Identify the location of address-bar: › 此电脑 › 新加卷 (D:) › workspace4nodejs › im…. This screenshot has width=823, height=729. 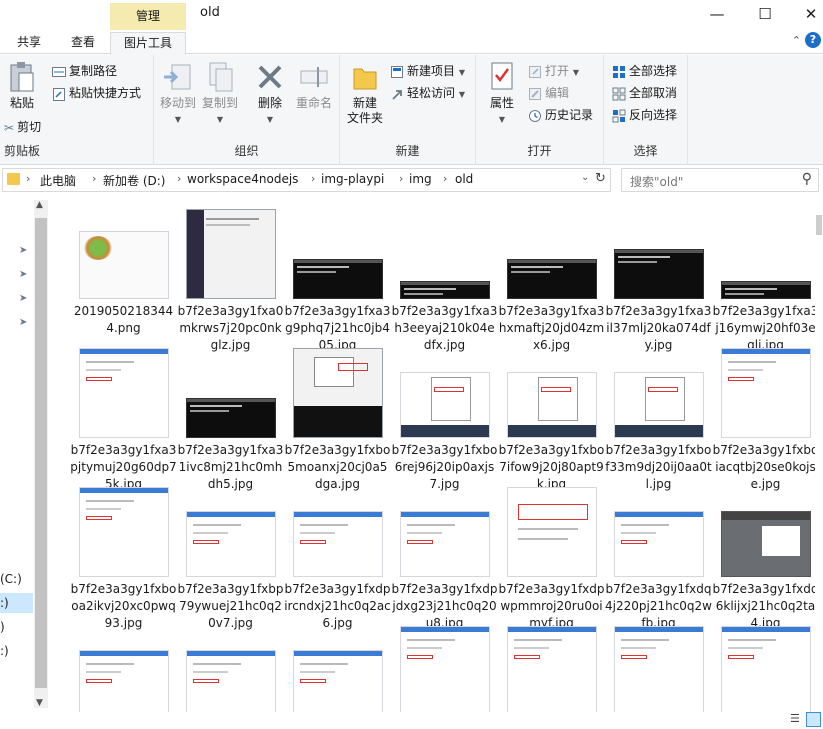
(306, 180).